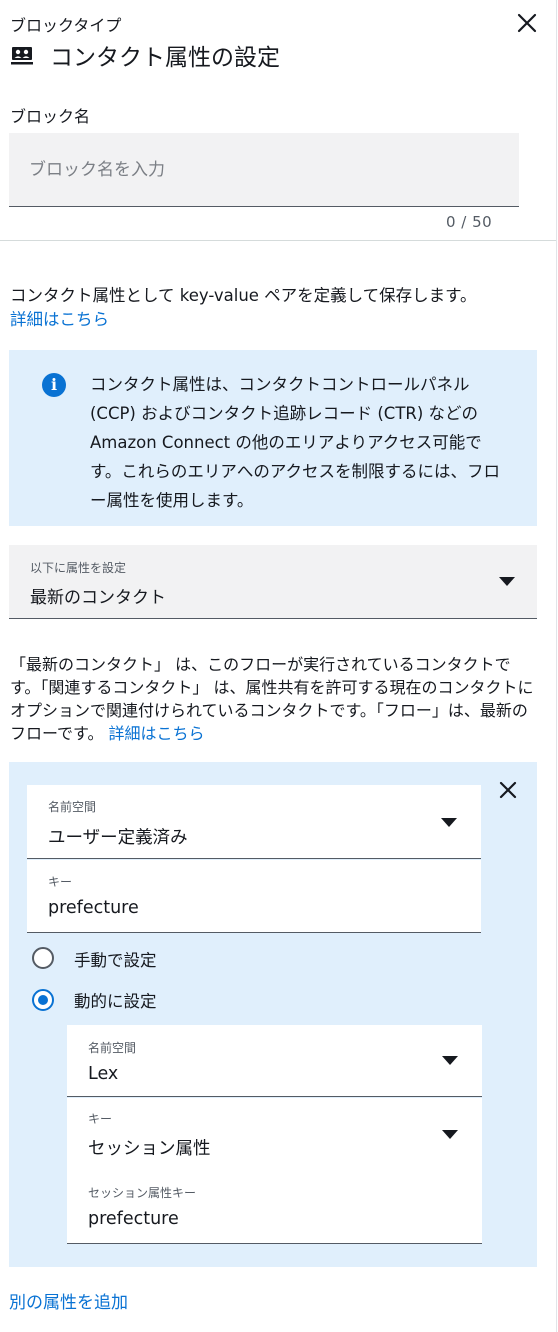  What do you see at coordinates (274, 1171) in the screenshot?
I see `dynamic-key-group: キー セッション属性 セッション属性キー prefecture` at bounding box center [274, 1171].